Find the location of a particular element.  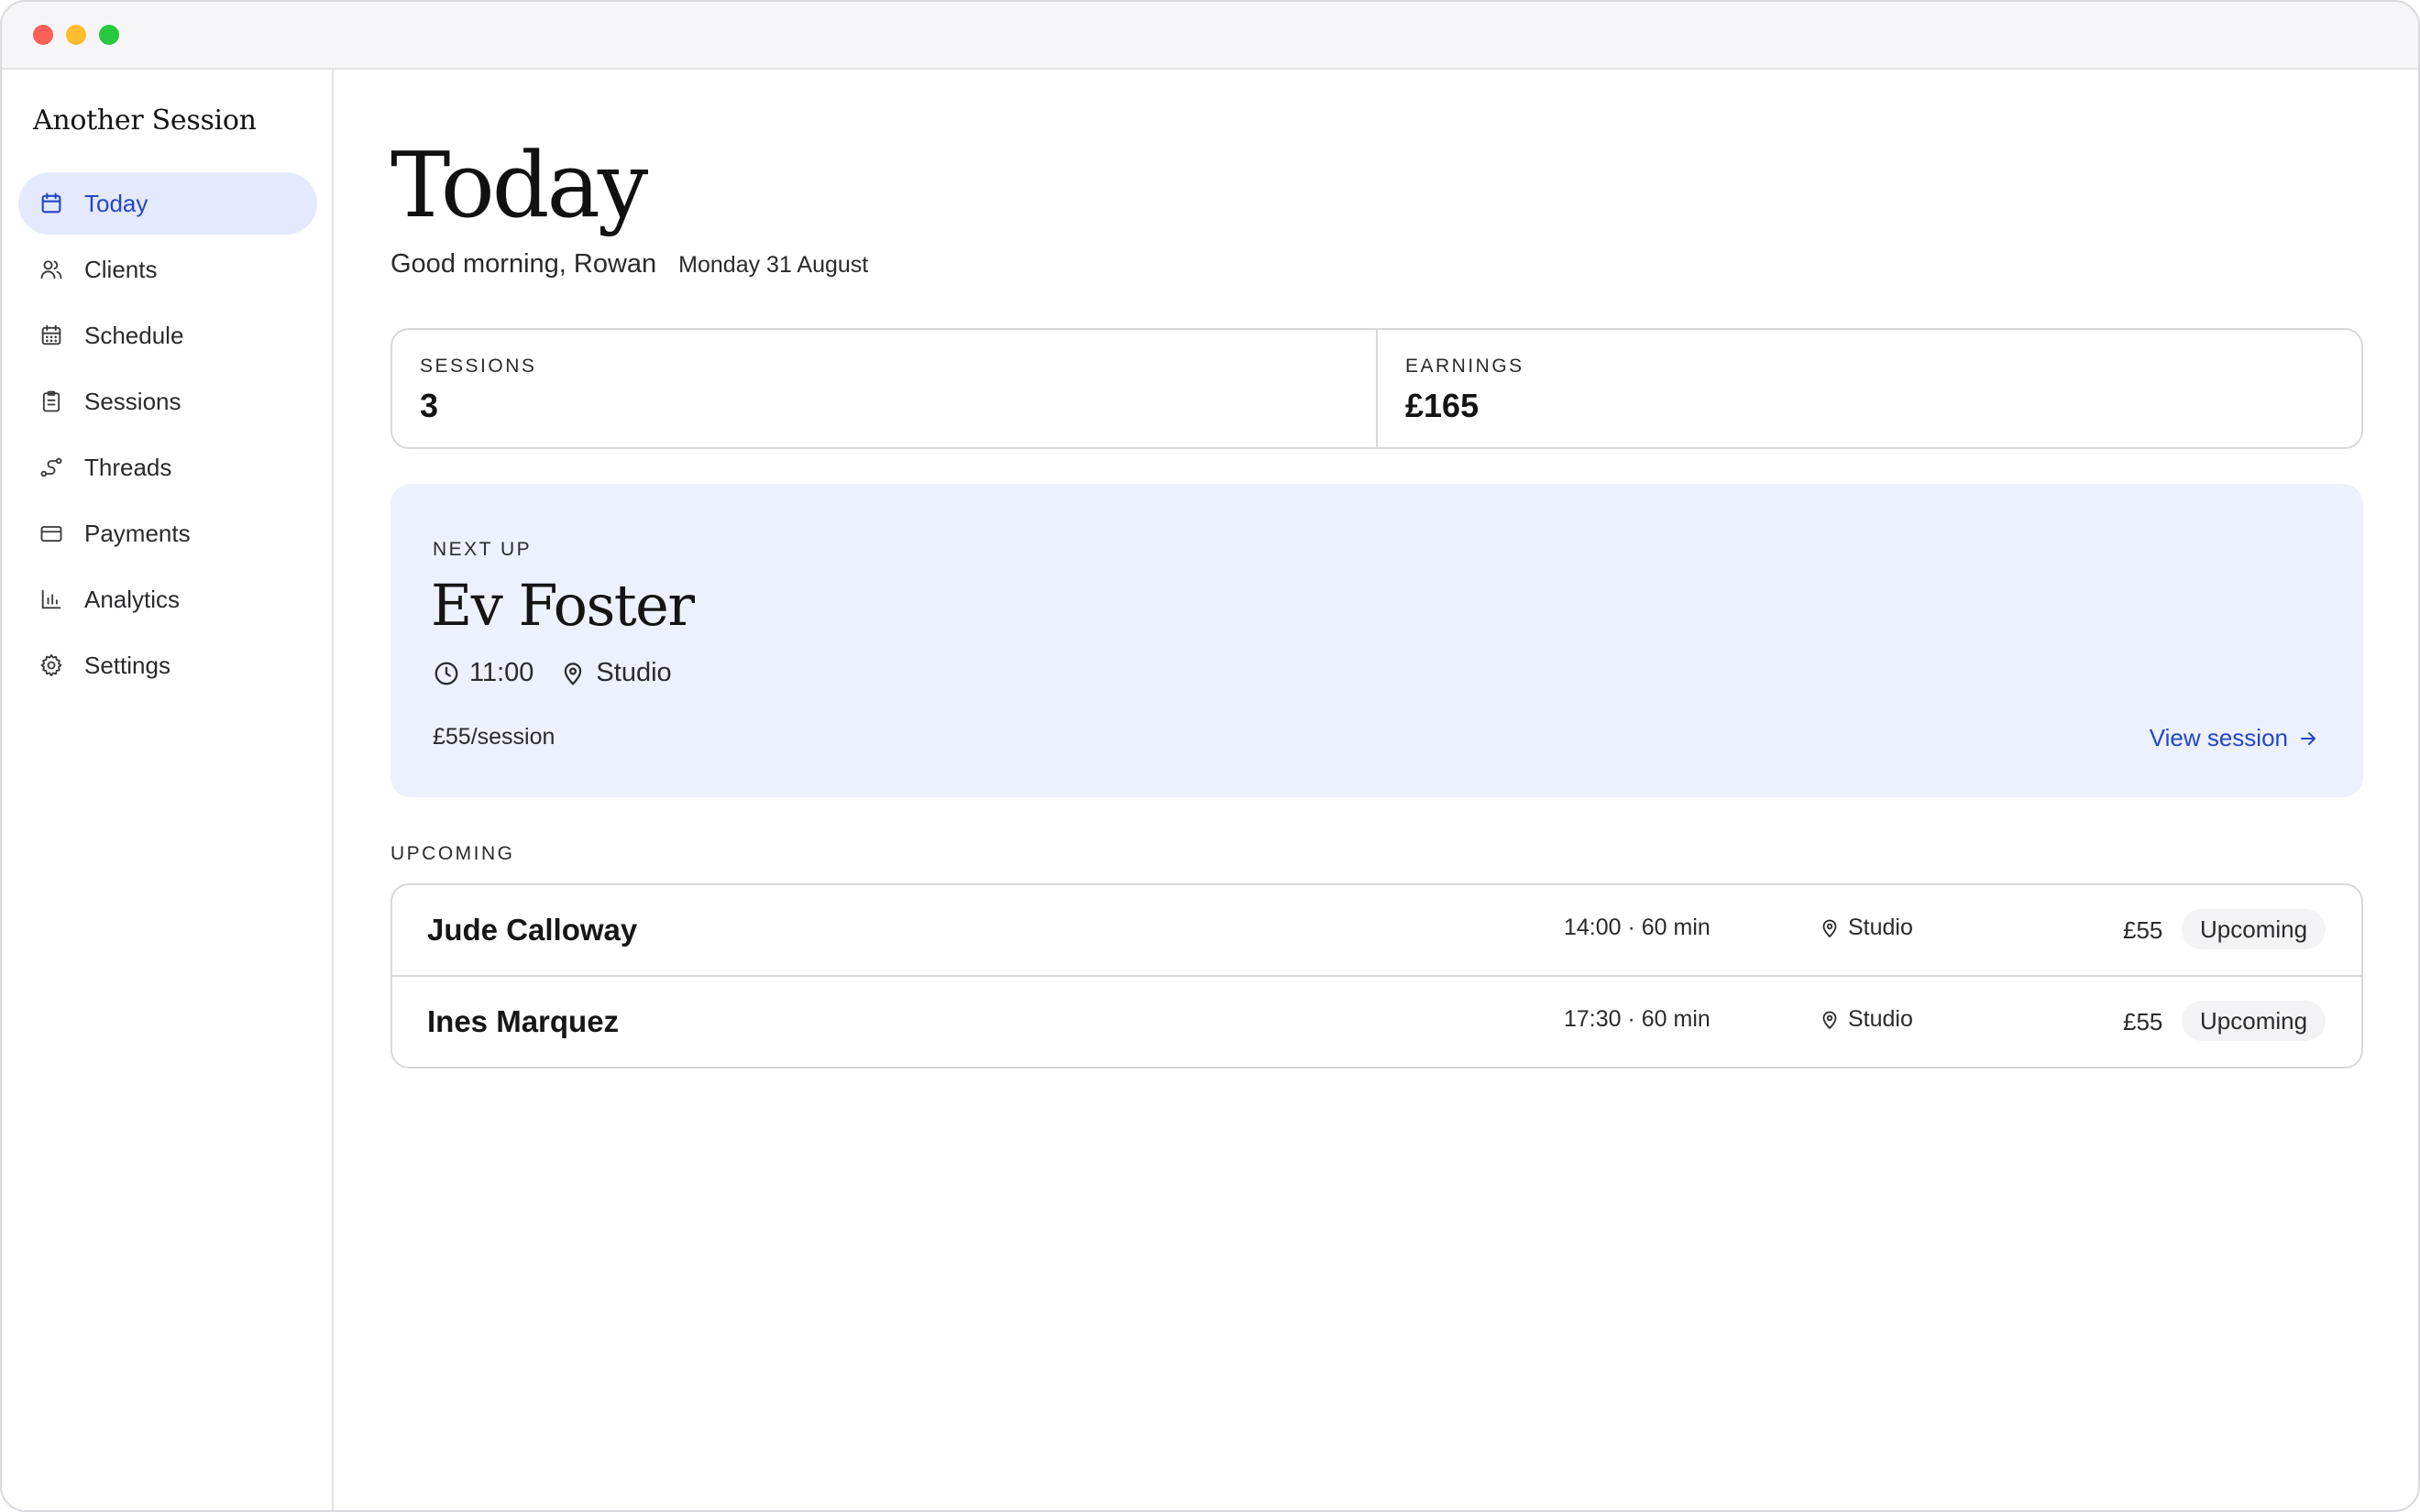

sidebar-item-schedule: Schedule is located at coordinates (167, 335).